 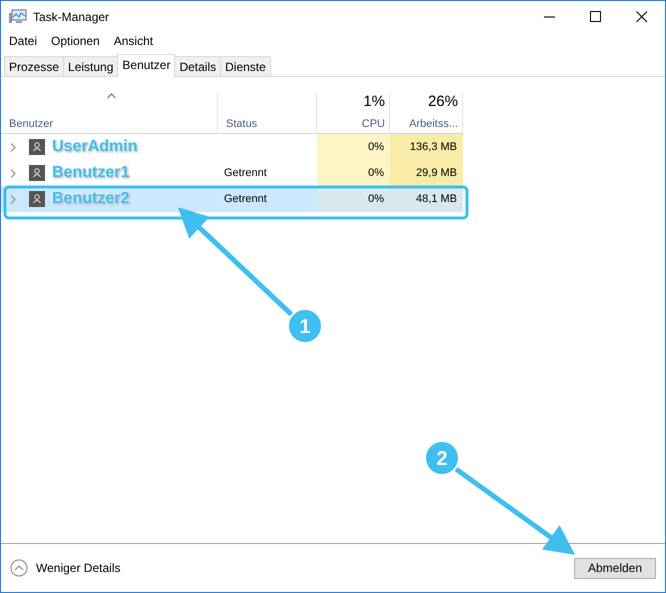 I want to click on tab: Leistung, so click(x=90, y=66).